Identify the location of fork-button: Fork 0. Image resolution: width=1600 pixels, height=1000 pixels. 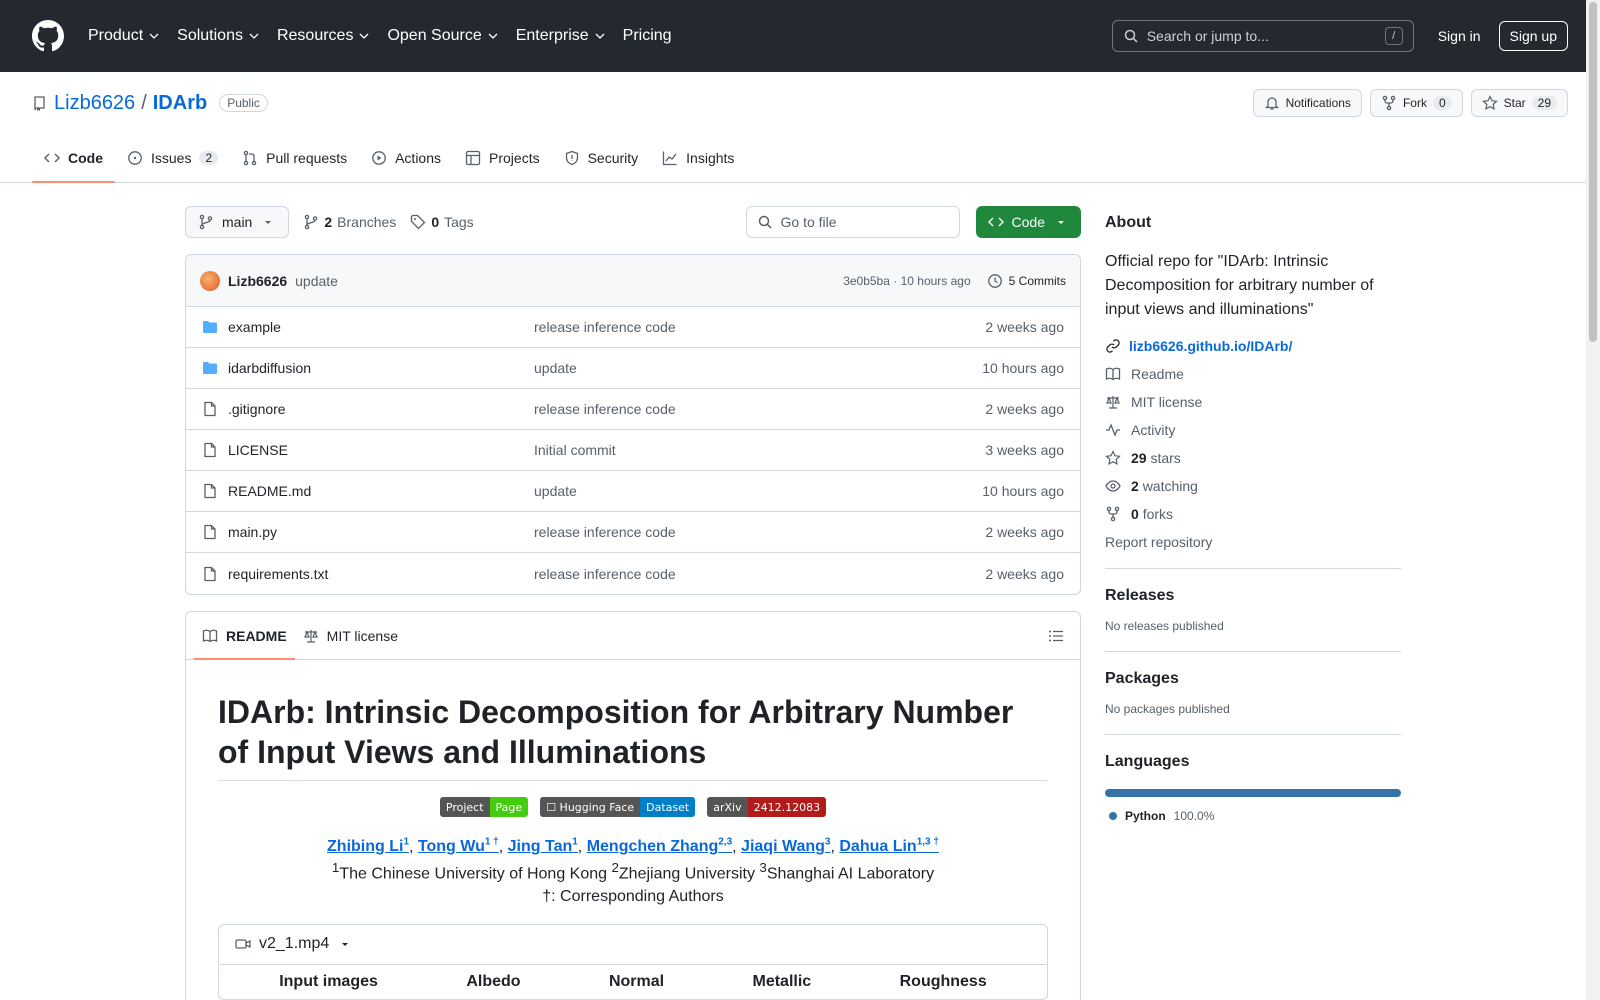
(1416, 103).